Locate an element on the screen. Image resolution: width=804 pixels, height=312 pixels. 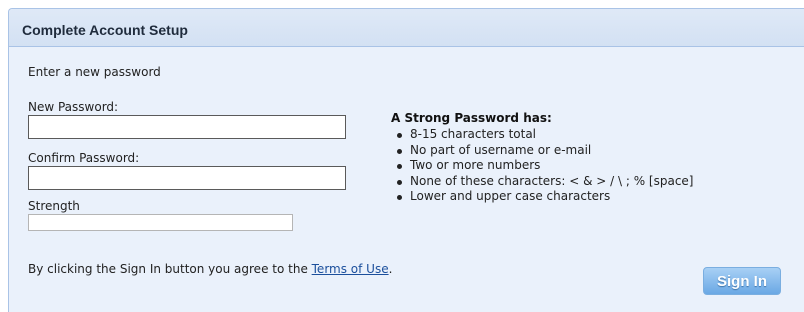
panel-title: Complete Account Setup is located at coordinates (105, 30).